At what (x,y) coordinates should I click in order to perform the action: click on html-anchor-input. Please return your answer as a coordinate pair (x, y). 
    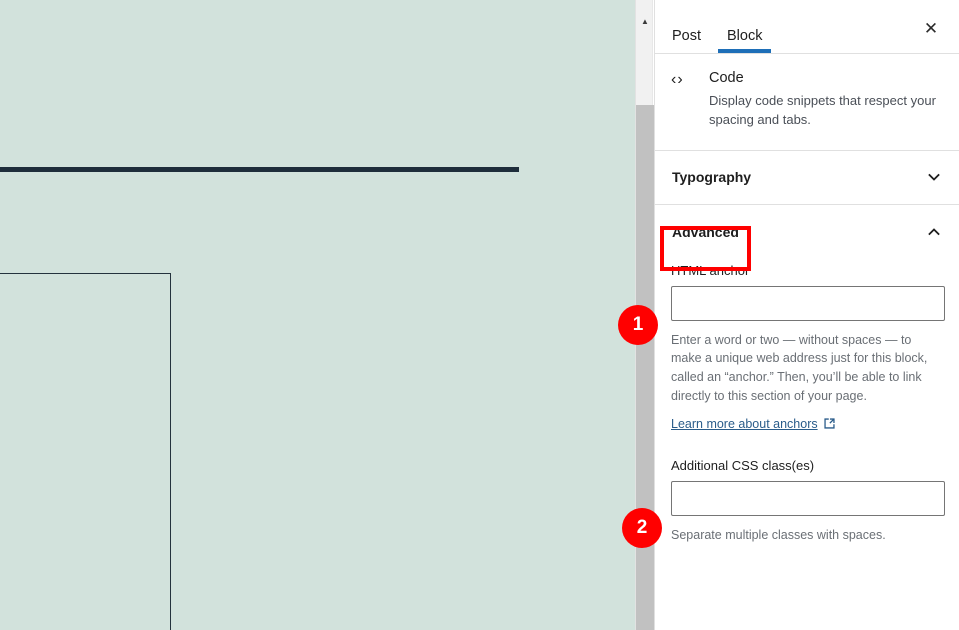
    Looking at the image, I should click on (808, 303).